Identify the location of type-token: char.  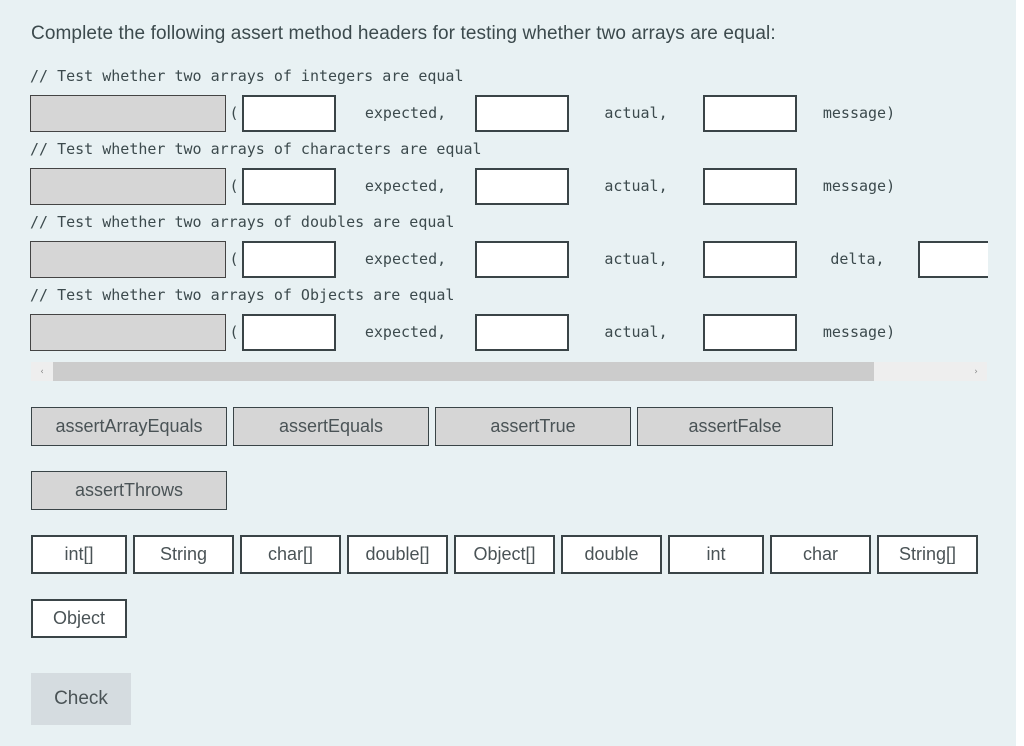
(820, 554).